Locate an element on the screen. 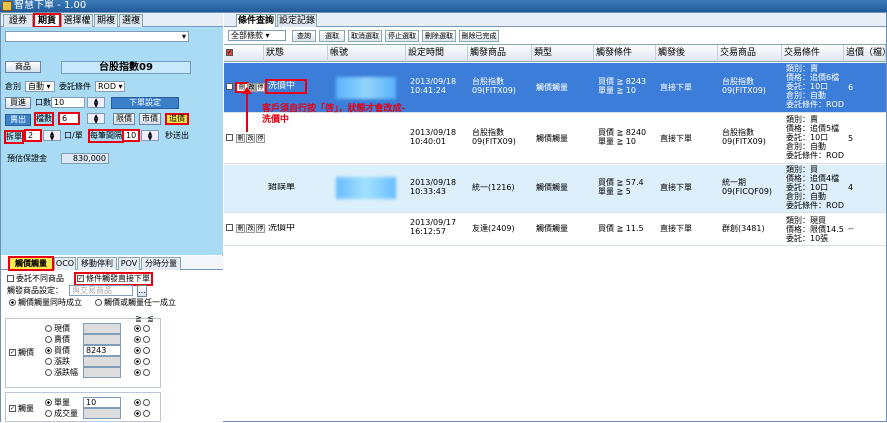 The width and height of the screenshot is (887, 423). col-trade-condition: 交易條件 is located at coordinates (813, 53).